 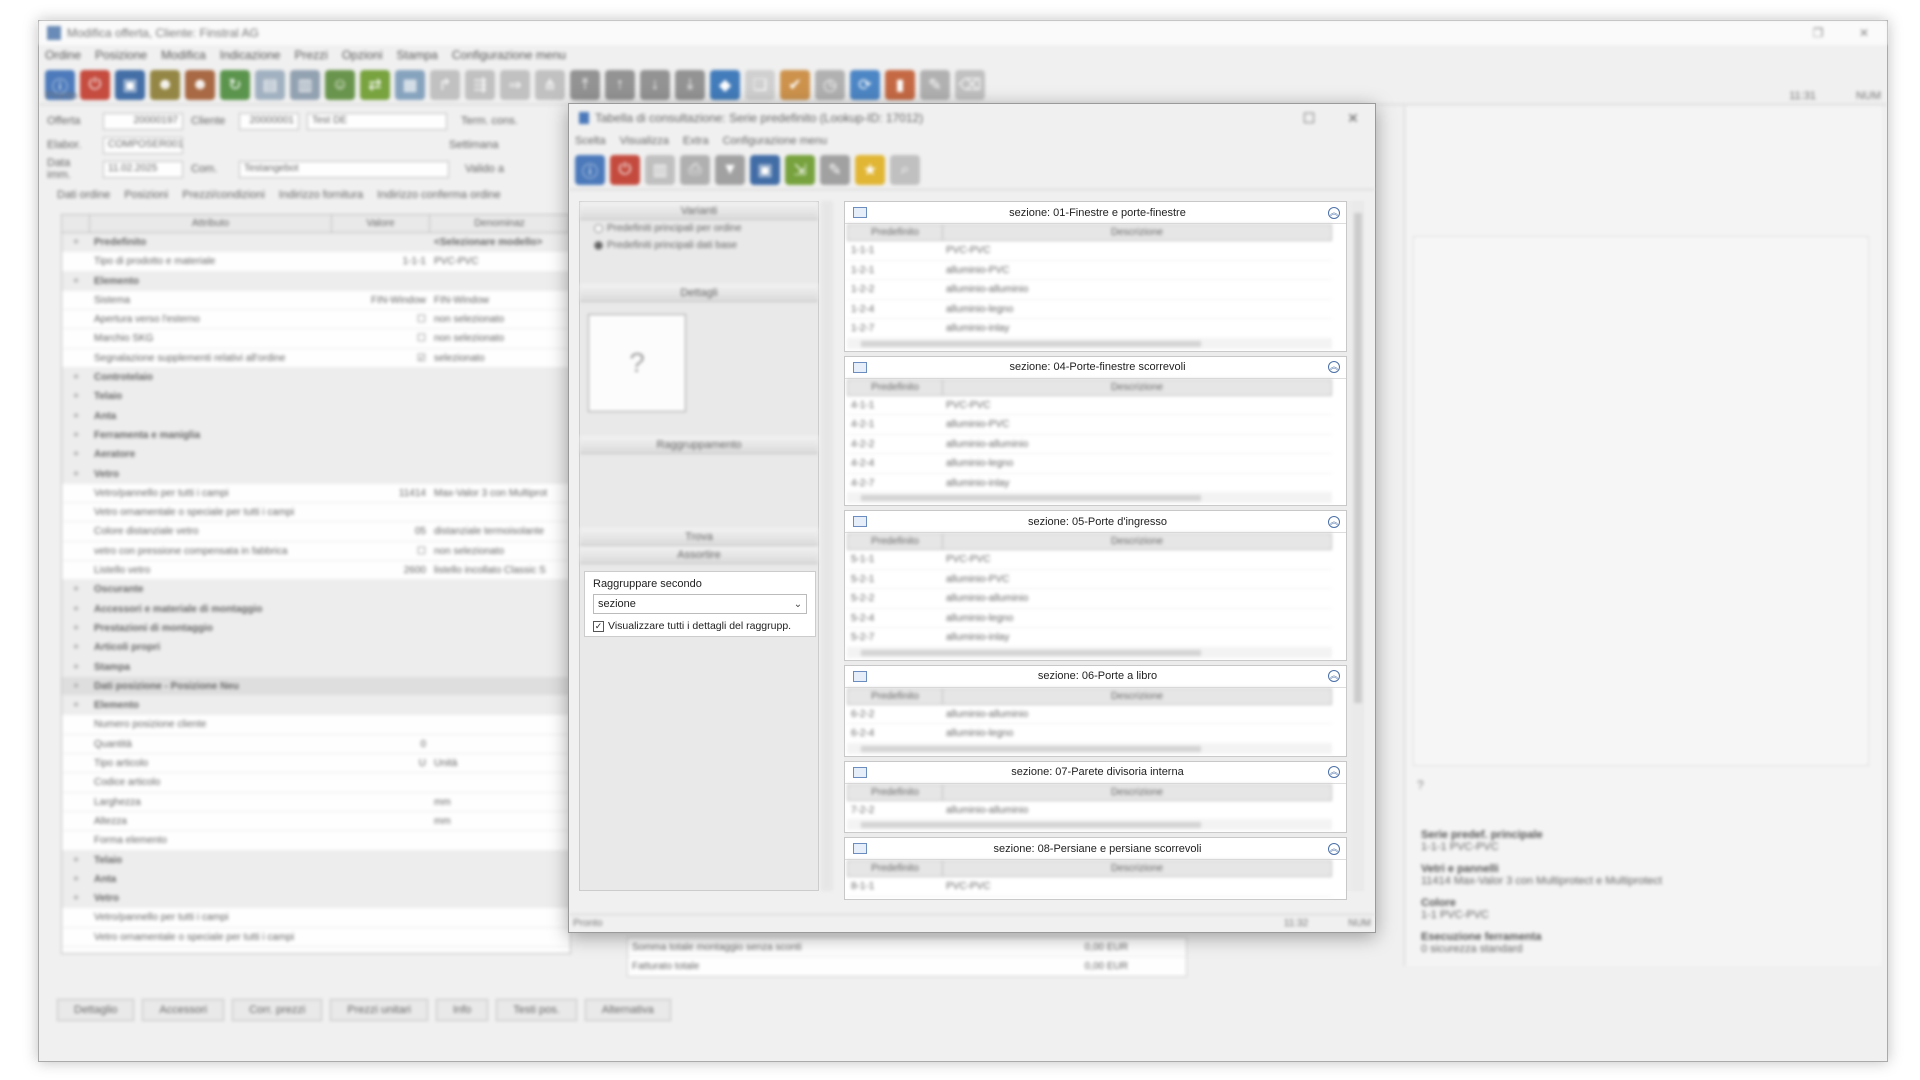 What do you see at coordinates (625, 169) in the screenshot?
I see `power-icon: ⏻` at bounding box center [625, 169].